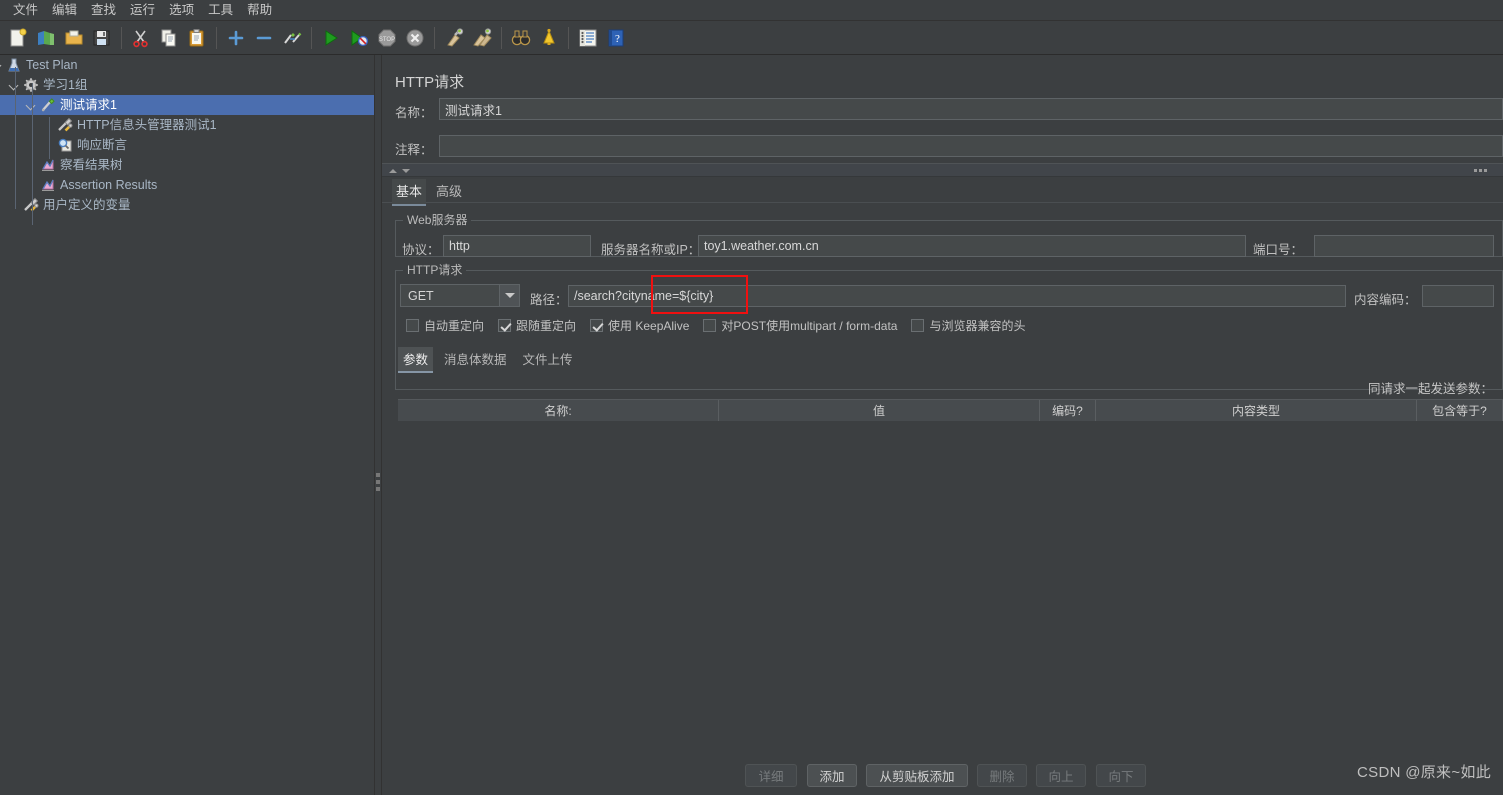  What do you see at coordinates (917, 775) in the screenshot?
I see `add-from-clipboard-button: 从剪贴板添加` at bounding box center [917, 775].